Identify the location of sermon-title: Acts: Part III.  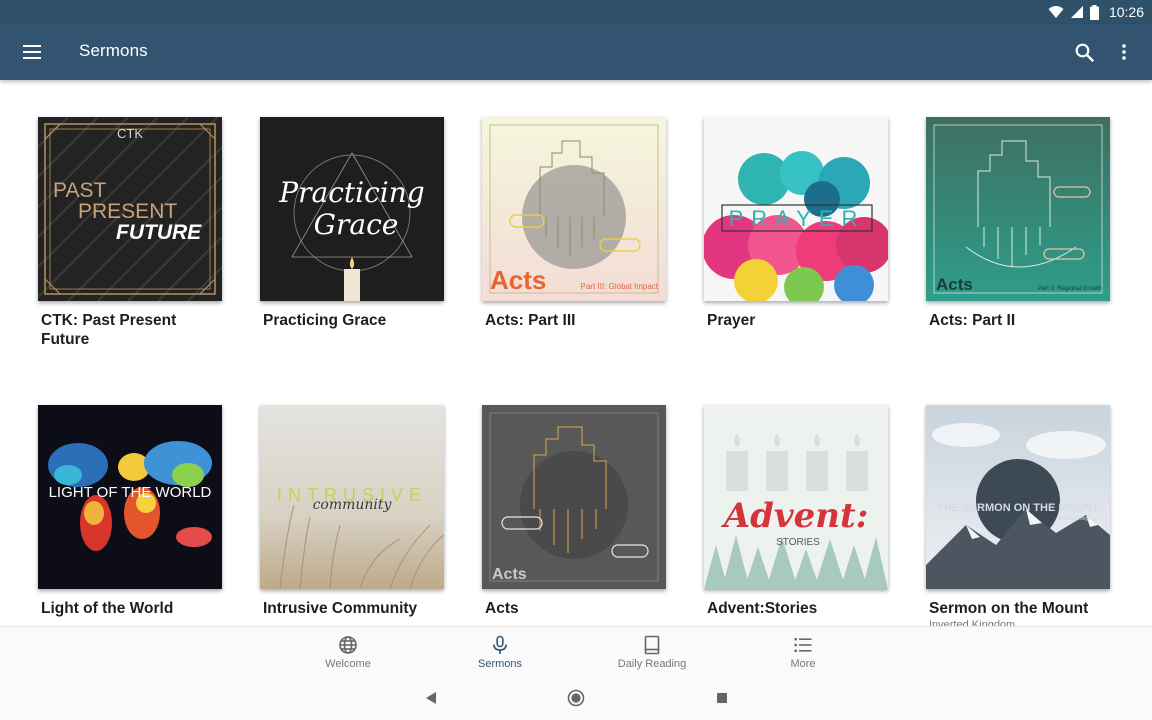
(530, 320).